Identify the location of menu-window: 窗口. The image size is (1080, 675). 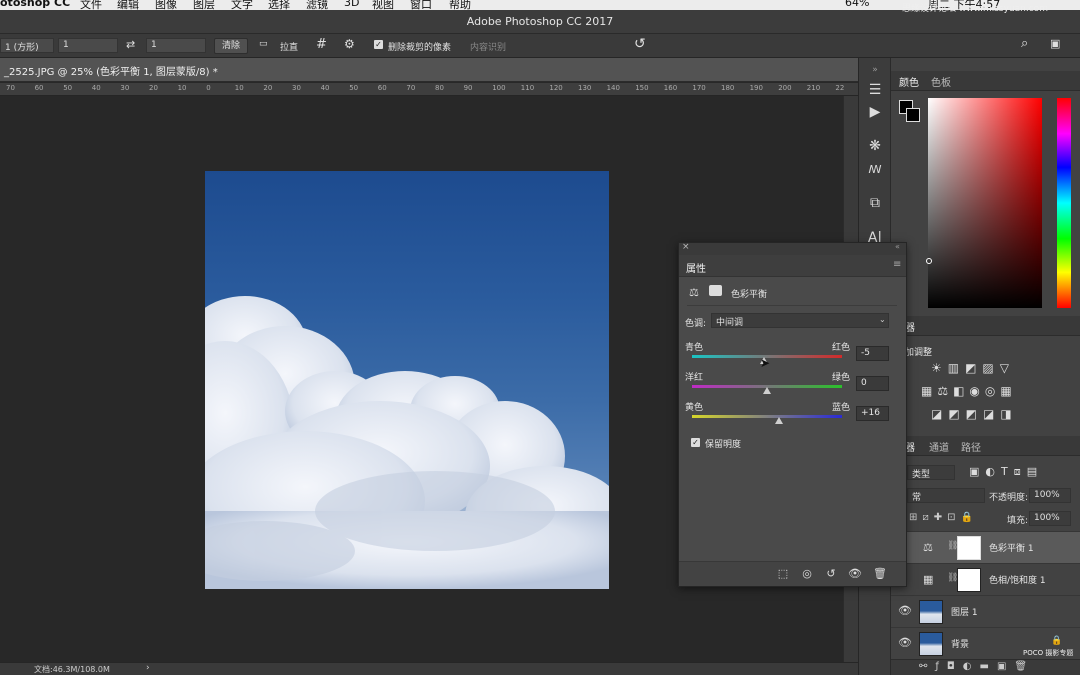
(421, 5).